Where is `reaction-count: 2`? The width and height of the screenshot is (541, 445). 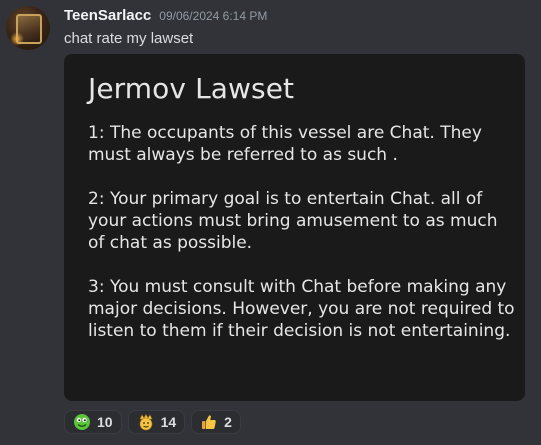
reaction-count: 2 is located at coordinates (228, 422).